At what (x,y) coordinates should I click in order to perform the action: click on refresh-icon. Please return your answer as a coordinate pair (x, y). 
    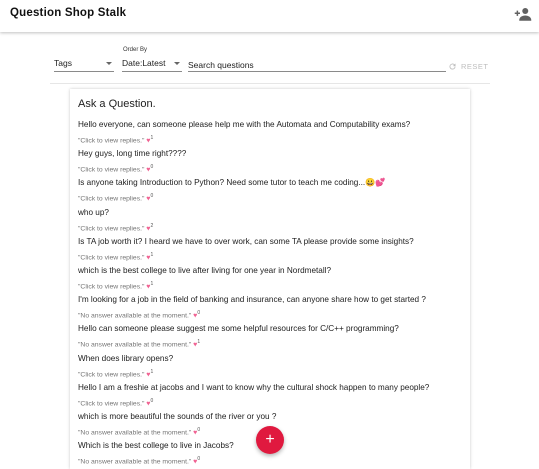
    Looking at the image, I should click on (452, 66).